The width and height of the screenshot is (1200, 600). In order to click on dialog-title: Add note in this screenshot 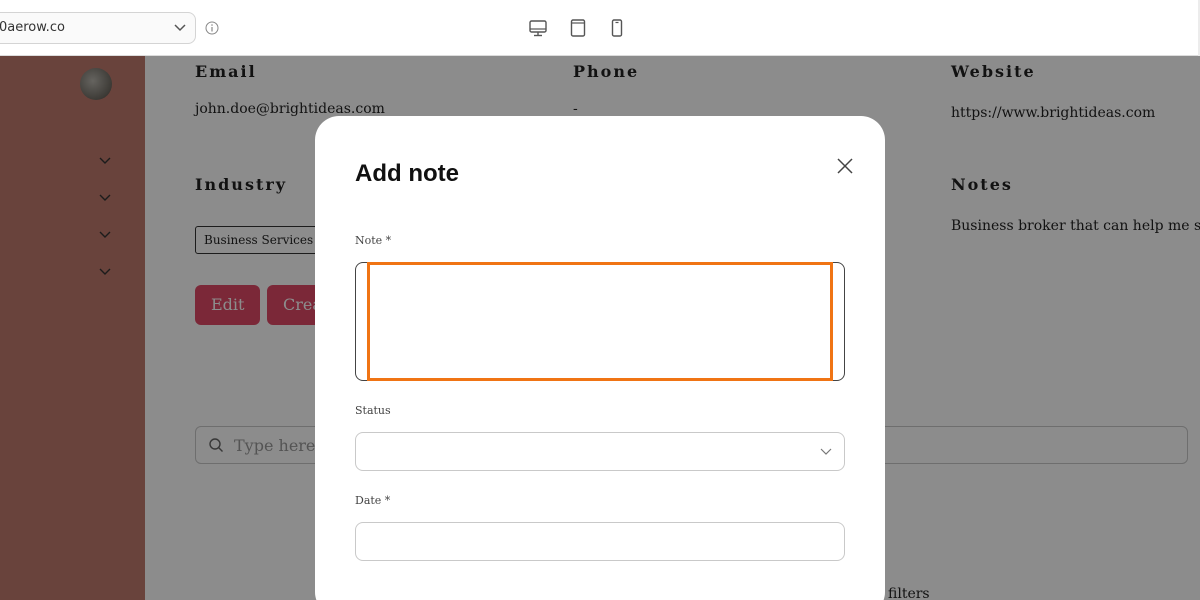, I will do `click(407, 173)`.